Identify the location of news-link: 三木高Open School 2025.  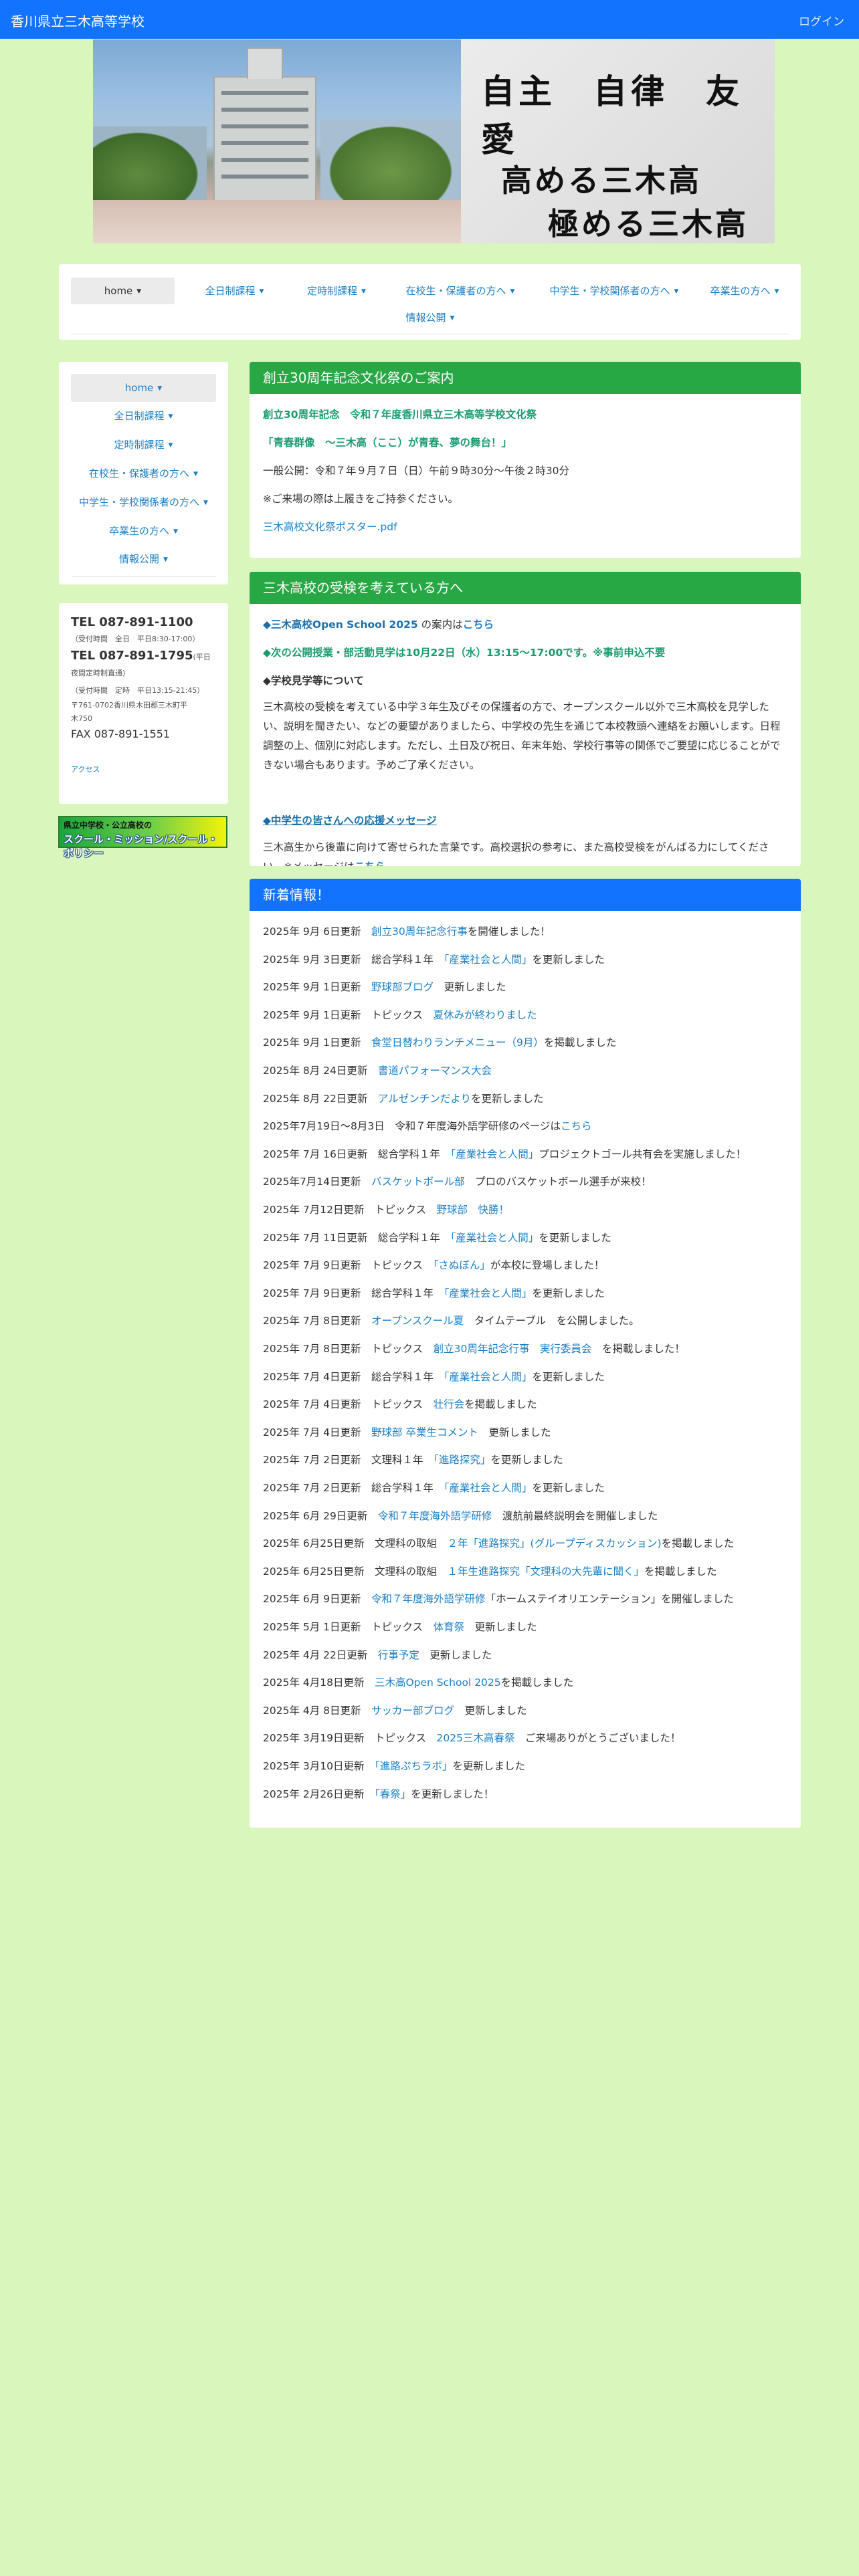
(438, 1683).